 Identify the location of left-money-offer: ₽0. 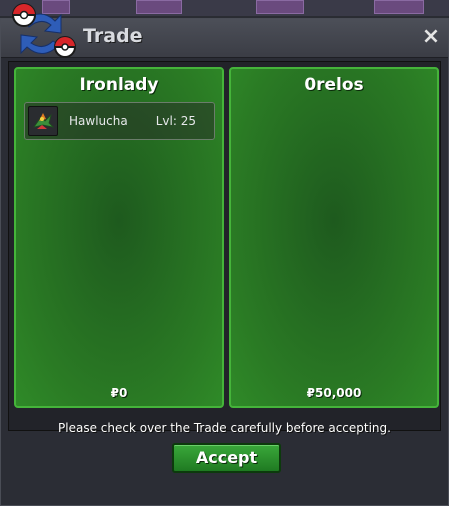
(119, 393).